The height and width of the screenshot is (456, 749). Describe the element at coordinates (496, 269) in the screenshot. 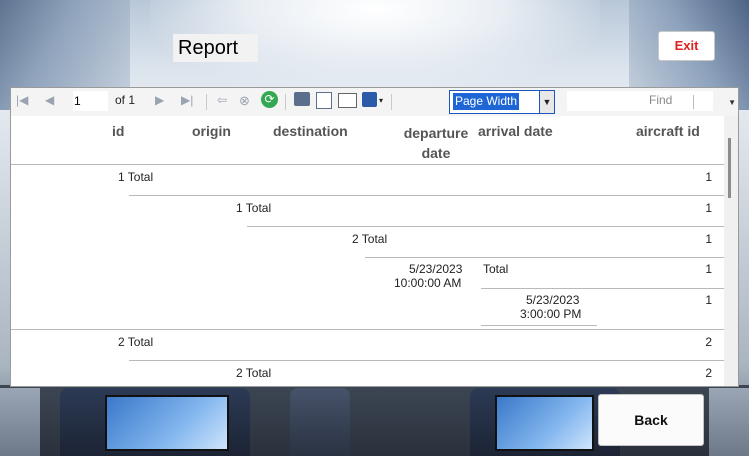

I see `group-total-label: Total` at that location.